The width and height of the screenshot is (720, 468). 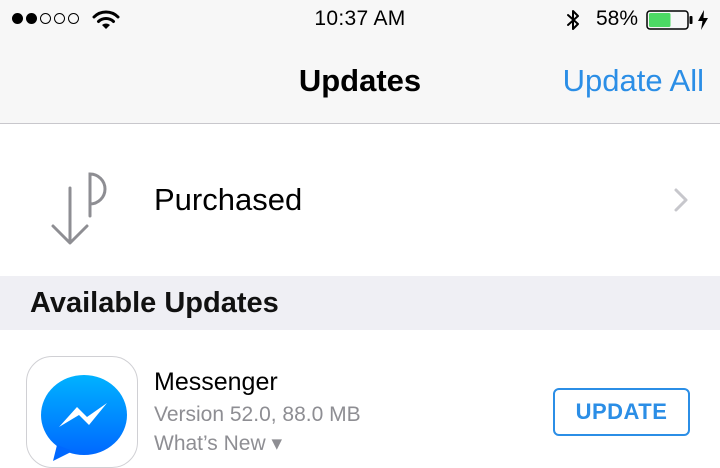 What do you see at coordinates (360, 20) in the screenshot?
I see `status-bar: 10:37 AM 58%` at bounding box center [360, 20].